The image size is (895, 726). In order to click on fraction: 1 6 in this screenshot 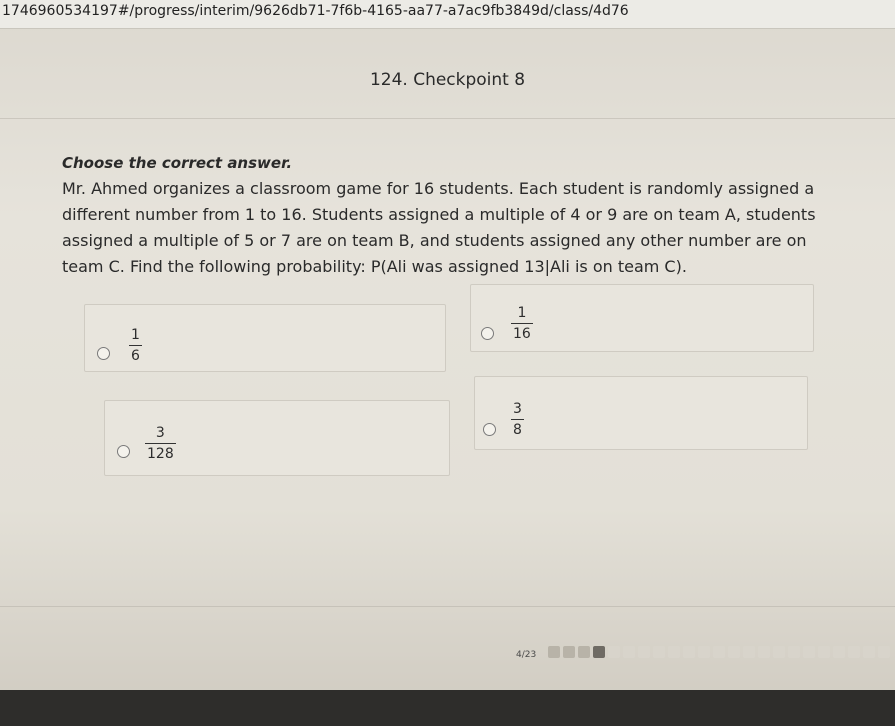, I will do `click(135, 345)`.